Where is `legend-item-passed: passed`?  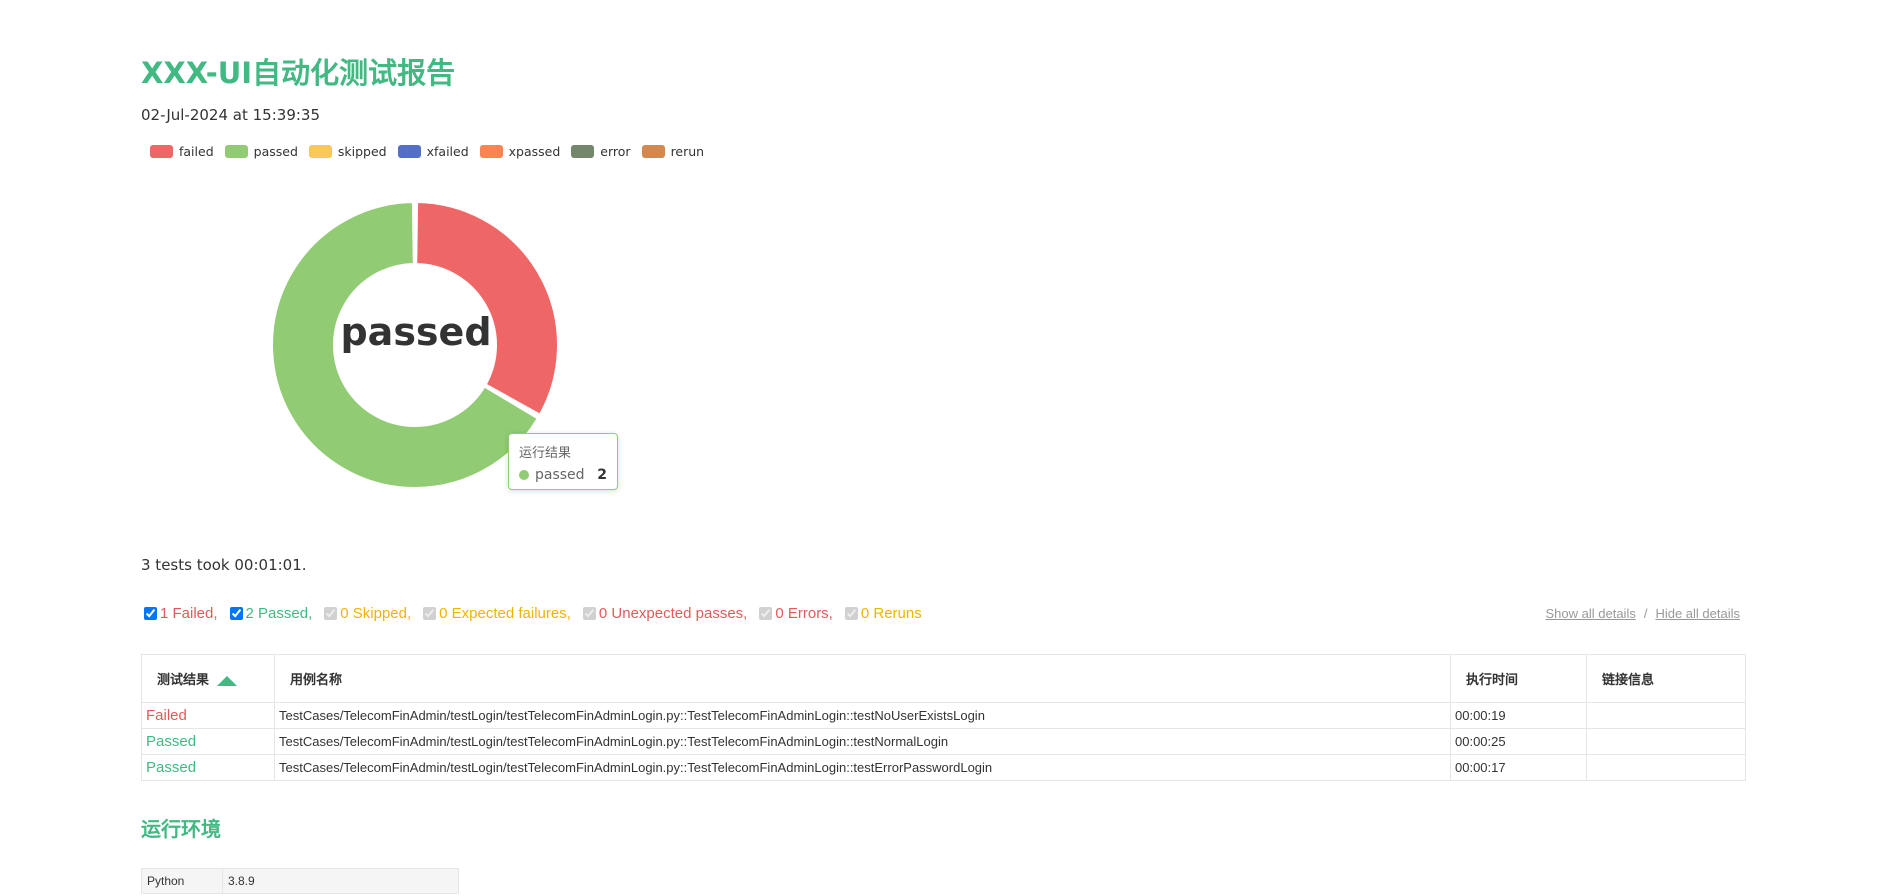
legend-item-passed: passed is located at coordinates (261, 151).